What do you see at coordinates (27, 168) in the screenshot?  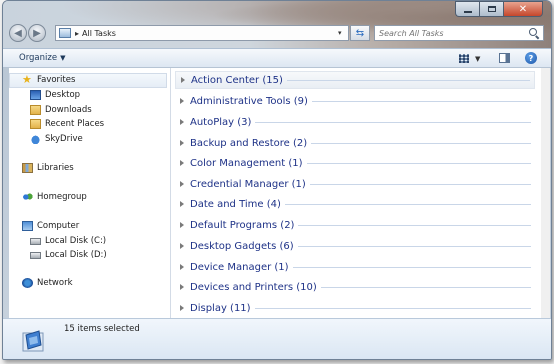 I see `libraries-icon` at bounding box center [27, 168].